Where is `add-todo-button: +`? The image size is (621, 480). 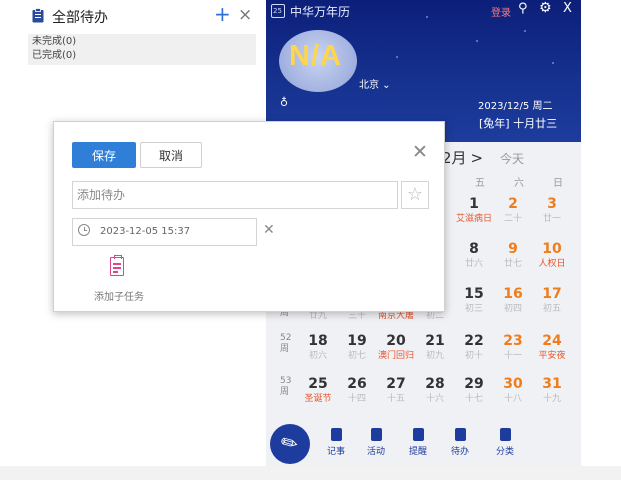
add-todo-button: + is located at coordinates (222, 14).